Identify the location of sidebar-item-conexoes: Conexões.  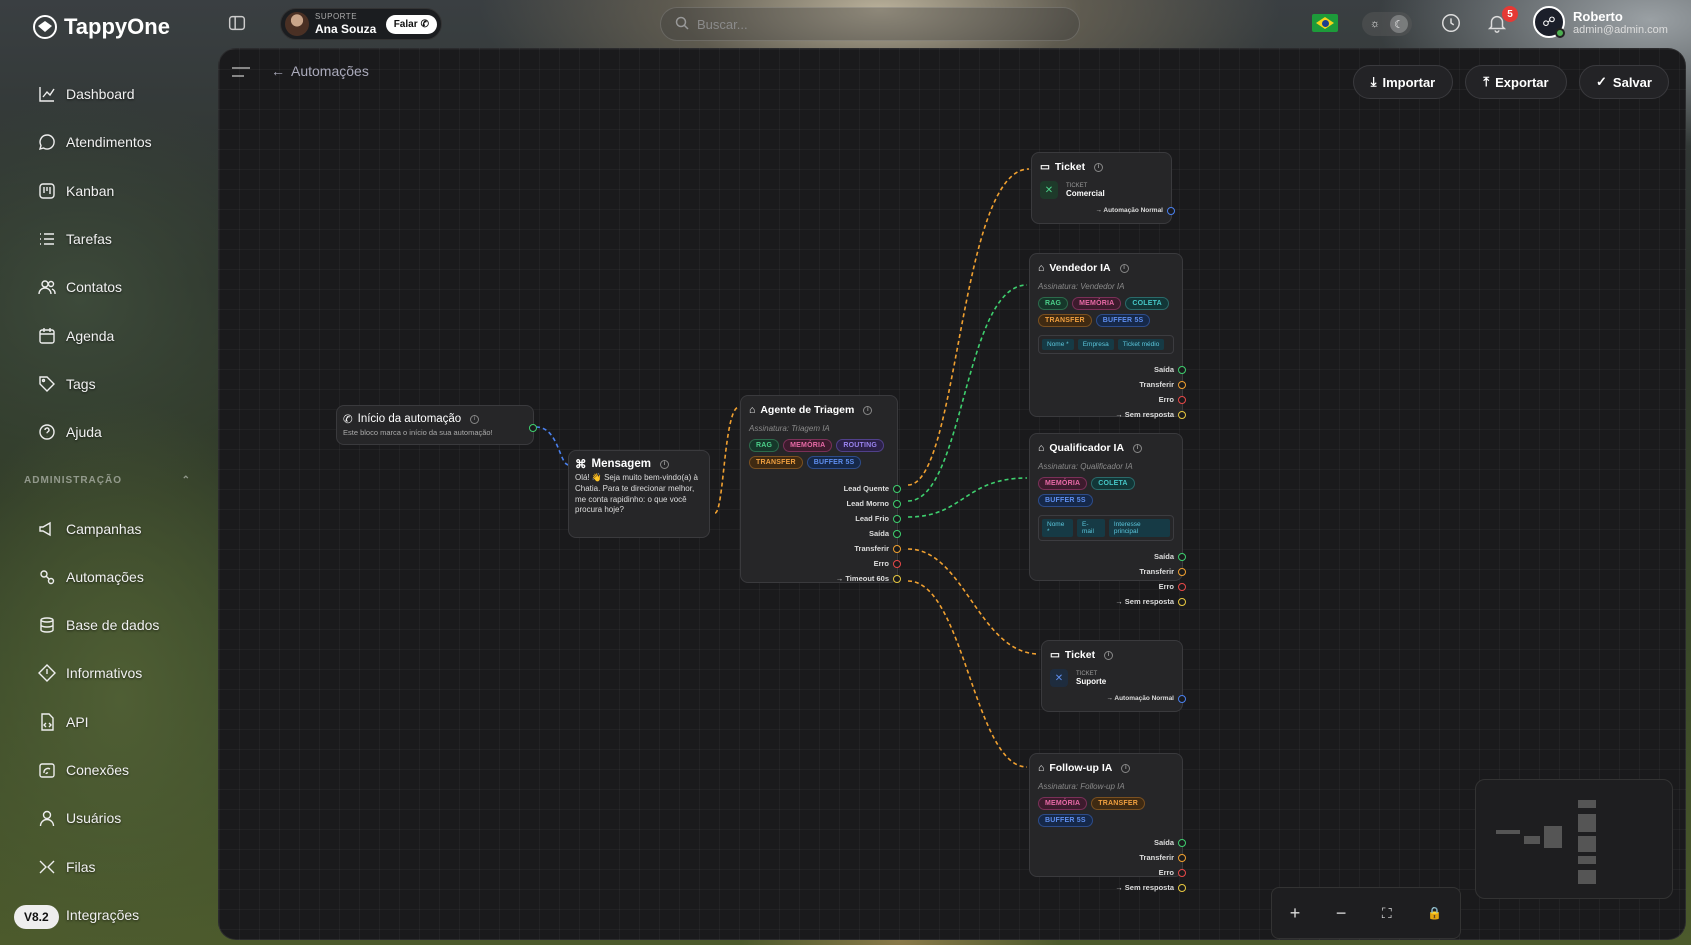
(107, 770).